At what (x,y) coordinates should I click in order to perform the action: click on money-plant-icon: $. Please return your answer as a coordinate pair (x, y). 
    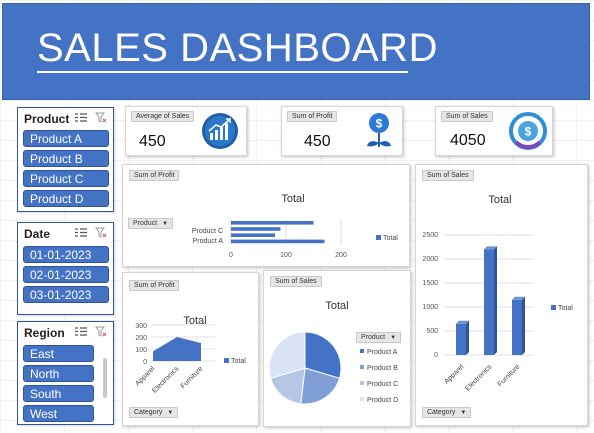
    Looking at the image, I should click on (379, 130).